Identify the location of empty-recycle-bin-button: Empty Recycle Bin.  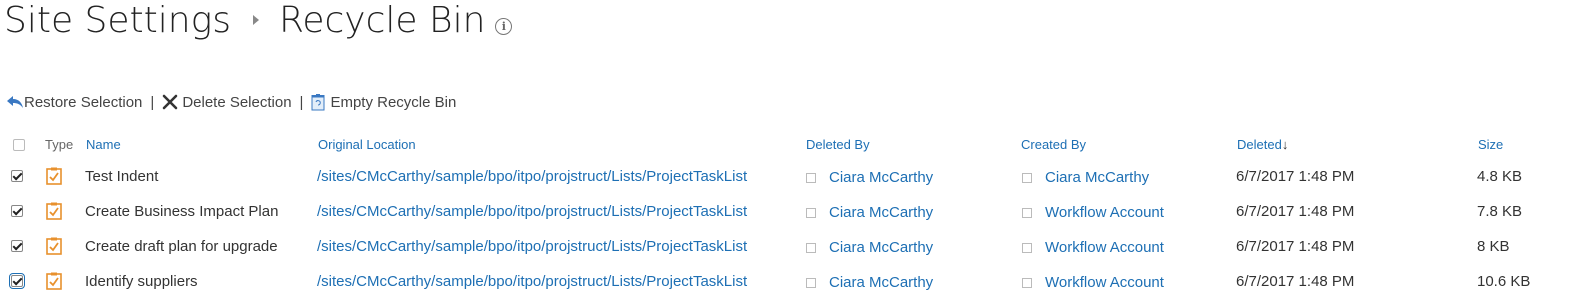
(384, 102).